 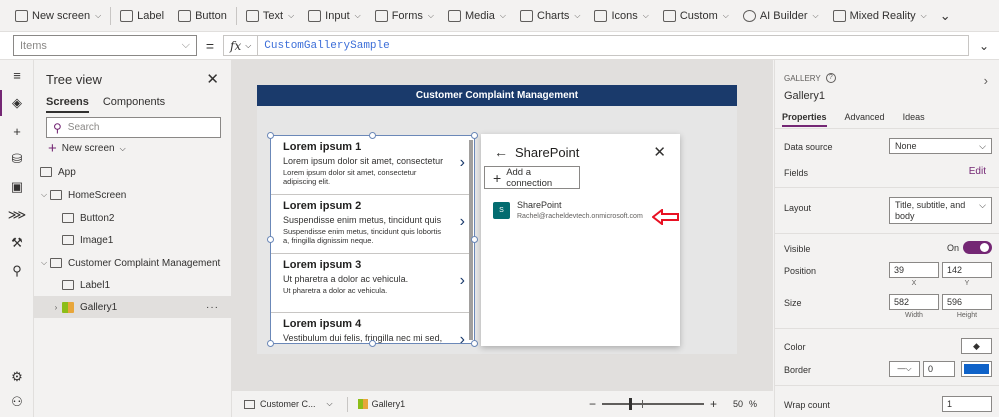 I want to click on search-icon: ⚲, so click(x=17, y=270).